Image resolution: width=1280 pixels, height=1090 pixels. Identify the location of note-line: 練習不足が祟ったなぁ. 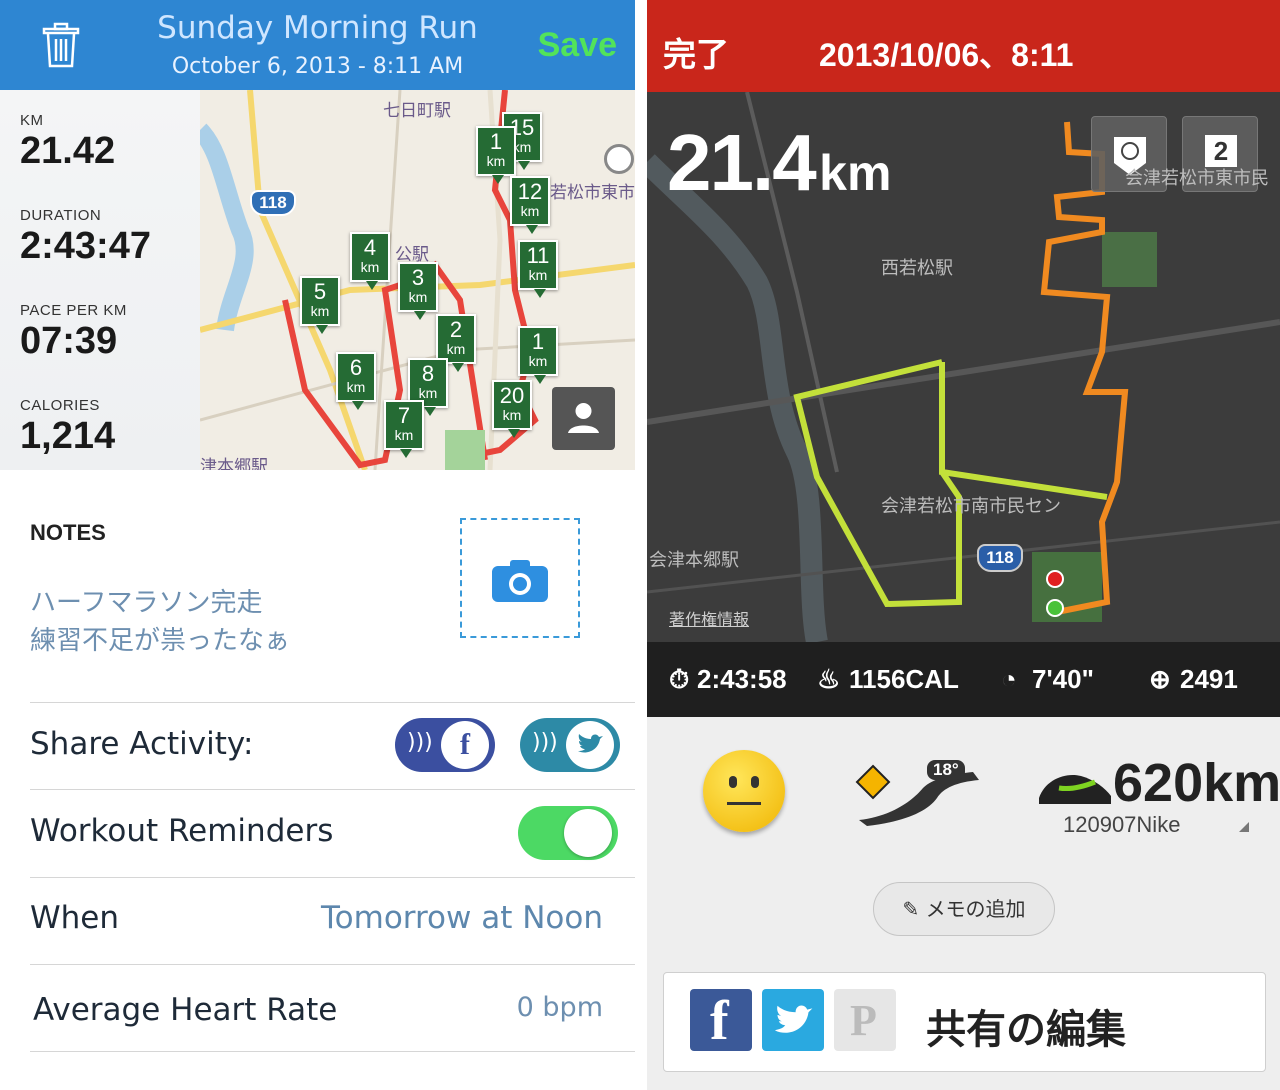
(160, 638).